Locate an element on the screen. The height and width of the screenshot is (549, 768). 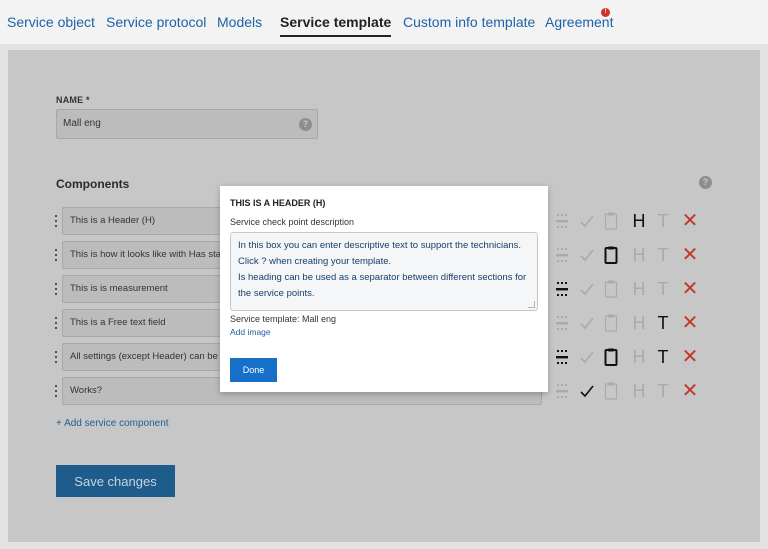
tab-models: Models is located at coordinates (239, 22).